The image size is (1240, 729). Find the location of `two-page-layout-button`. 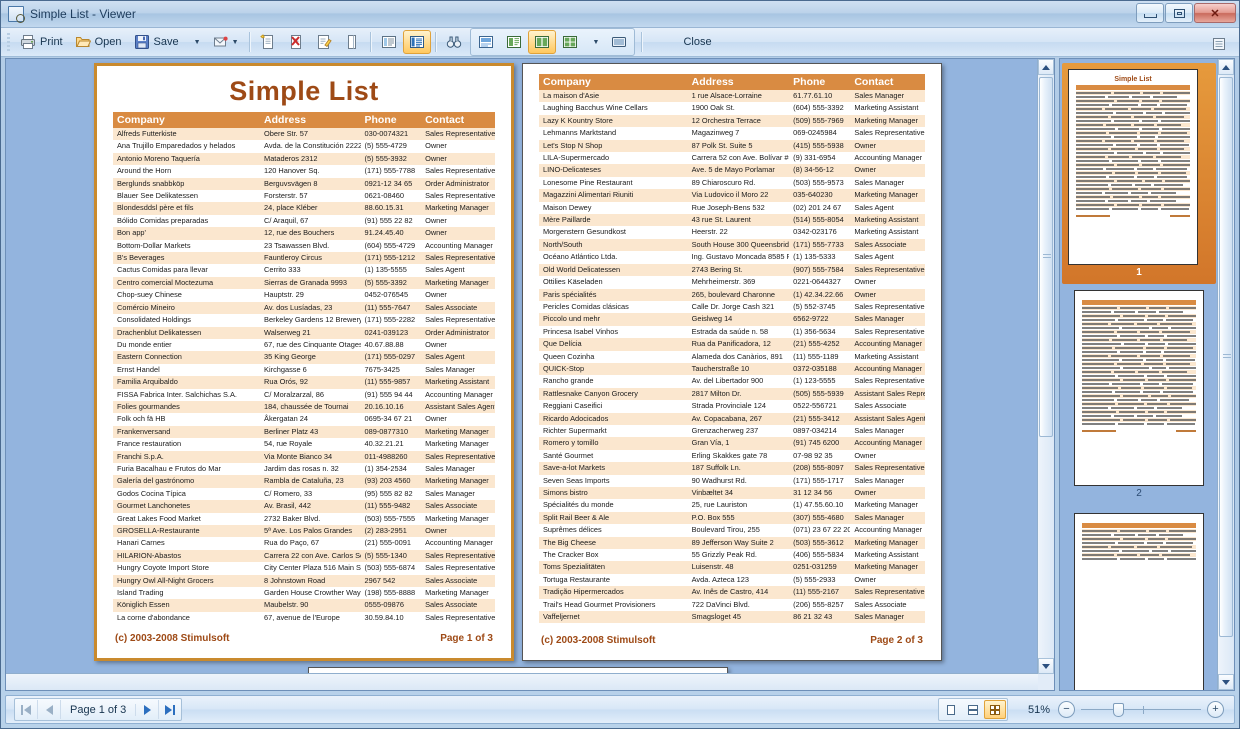

two-page-layout-button is located at coordinates (973, 709).